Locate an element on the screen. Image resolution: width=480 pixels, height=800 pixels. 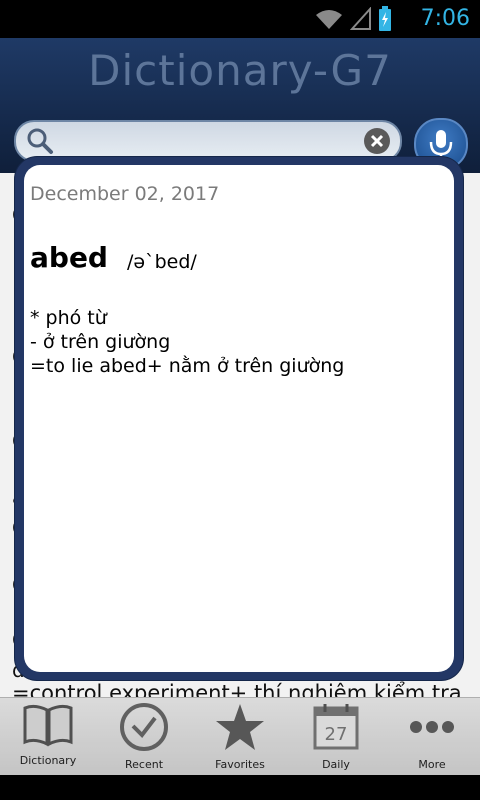
search-input is located at coordinates (208, 141).